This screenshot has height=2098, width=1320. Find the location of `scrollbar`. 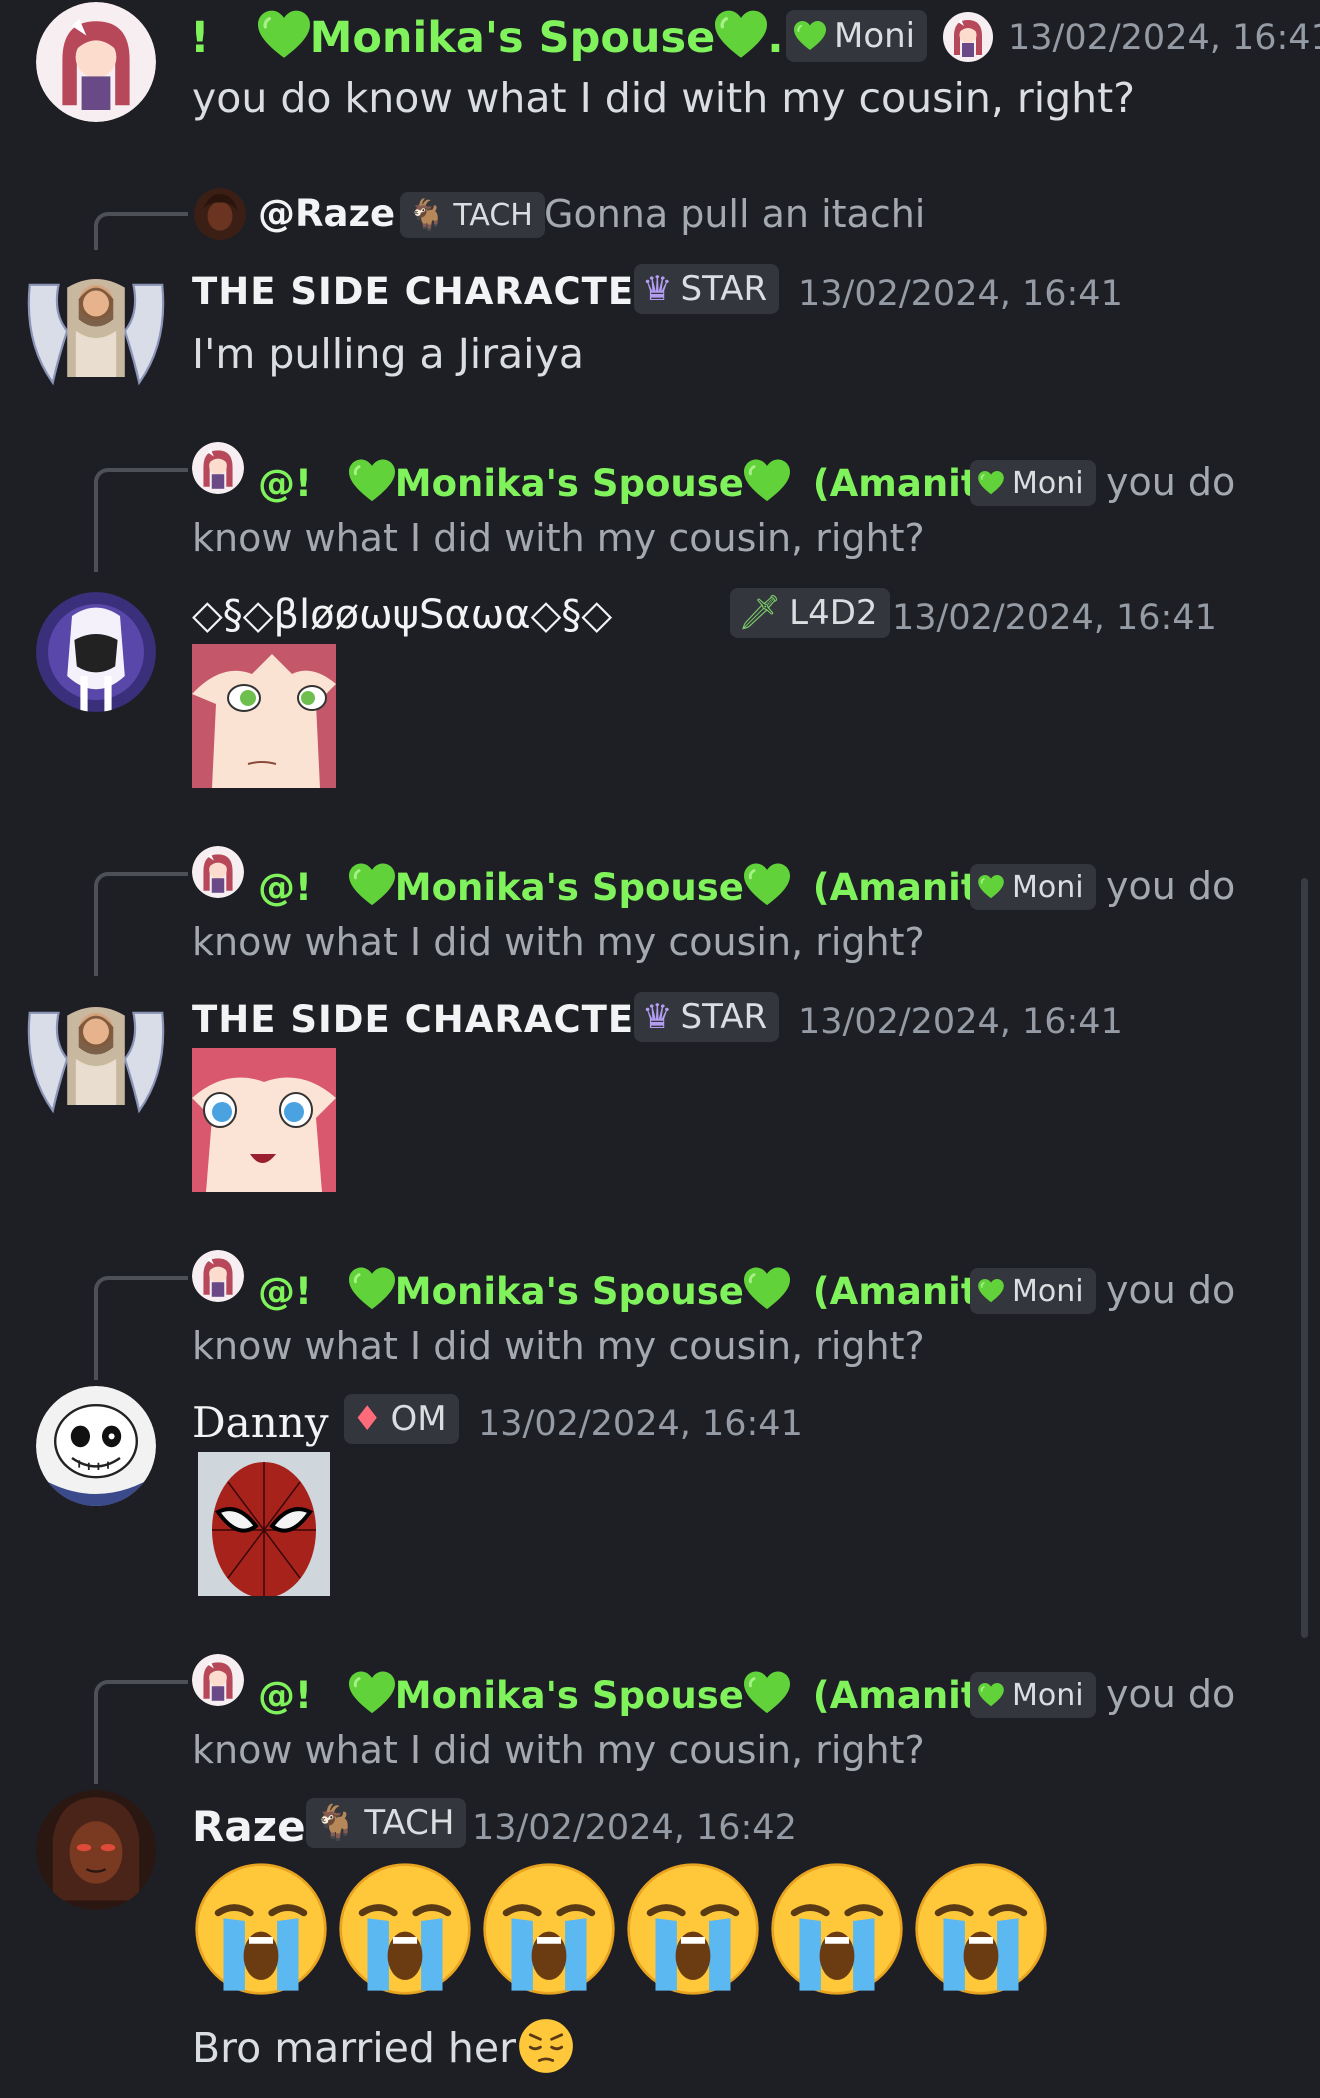

scrollbar is located at coordinates (1304, 1258).